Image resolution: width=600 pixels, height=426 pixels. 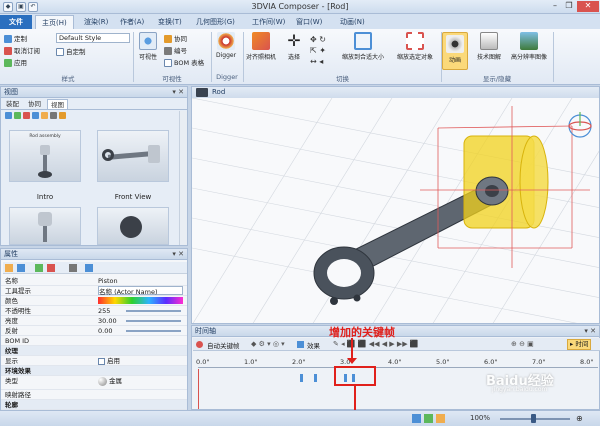 I want to click on view-thumbnail-front, so click(x=133, y=156).